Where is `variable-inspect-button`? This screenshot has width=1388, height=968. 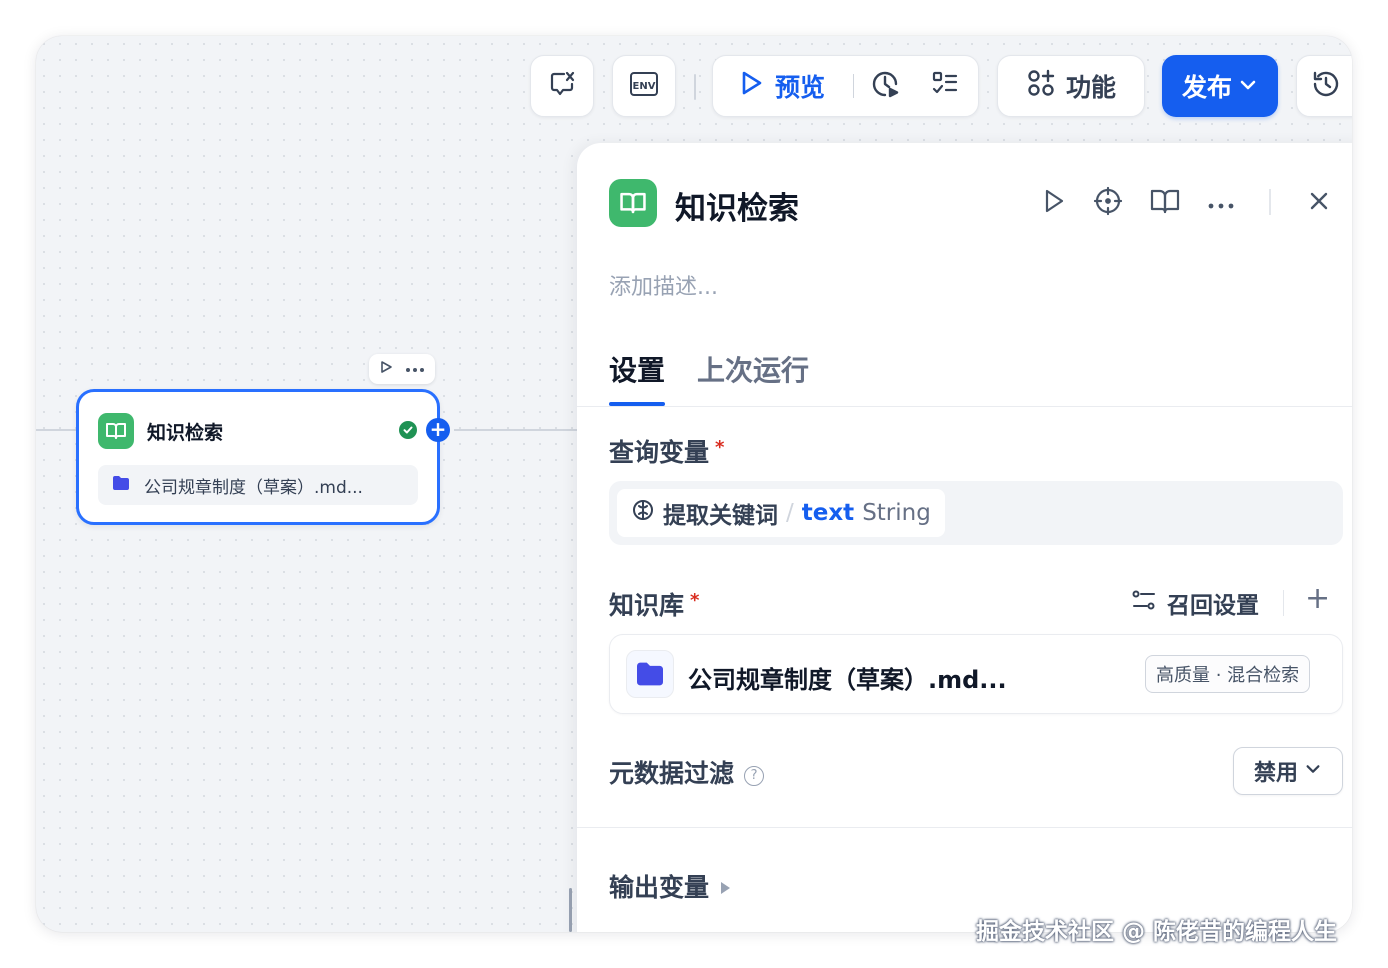
variable-inspect-button is located at coordinates (562, 86).